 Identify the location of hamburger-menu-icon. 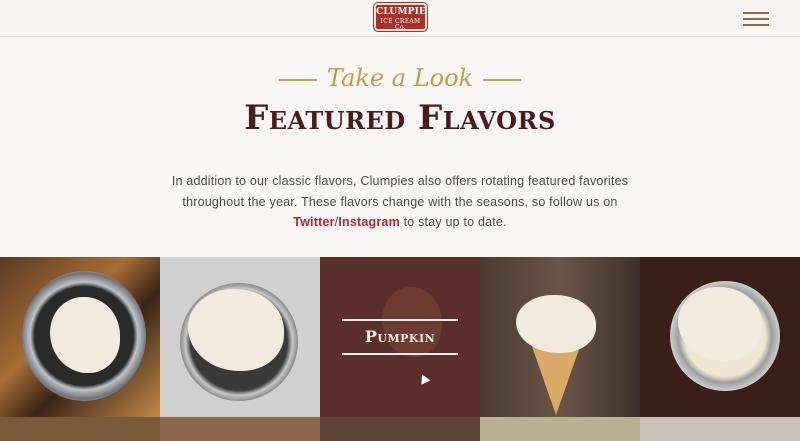
(756, 19).